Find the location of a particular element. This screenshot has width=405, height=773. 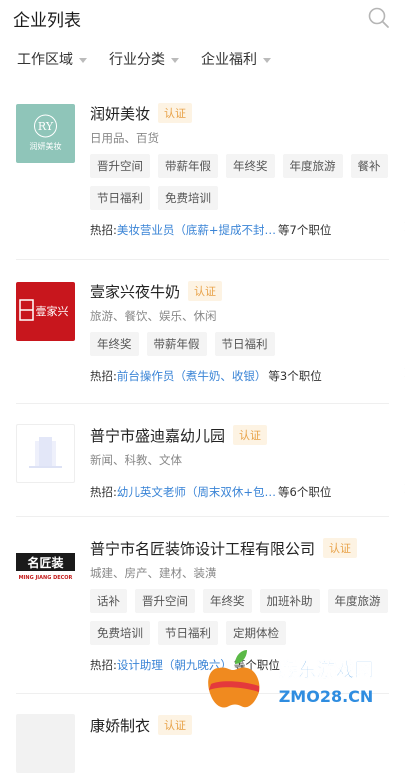

hot-jobs-row: 热招: 前台操作员（煮牛奶、收银） 等3个职位 is located at coordinates (247, 376).